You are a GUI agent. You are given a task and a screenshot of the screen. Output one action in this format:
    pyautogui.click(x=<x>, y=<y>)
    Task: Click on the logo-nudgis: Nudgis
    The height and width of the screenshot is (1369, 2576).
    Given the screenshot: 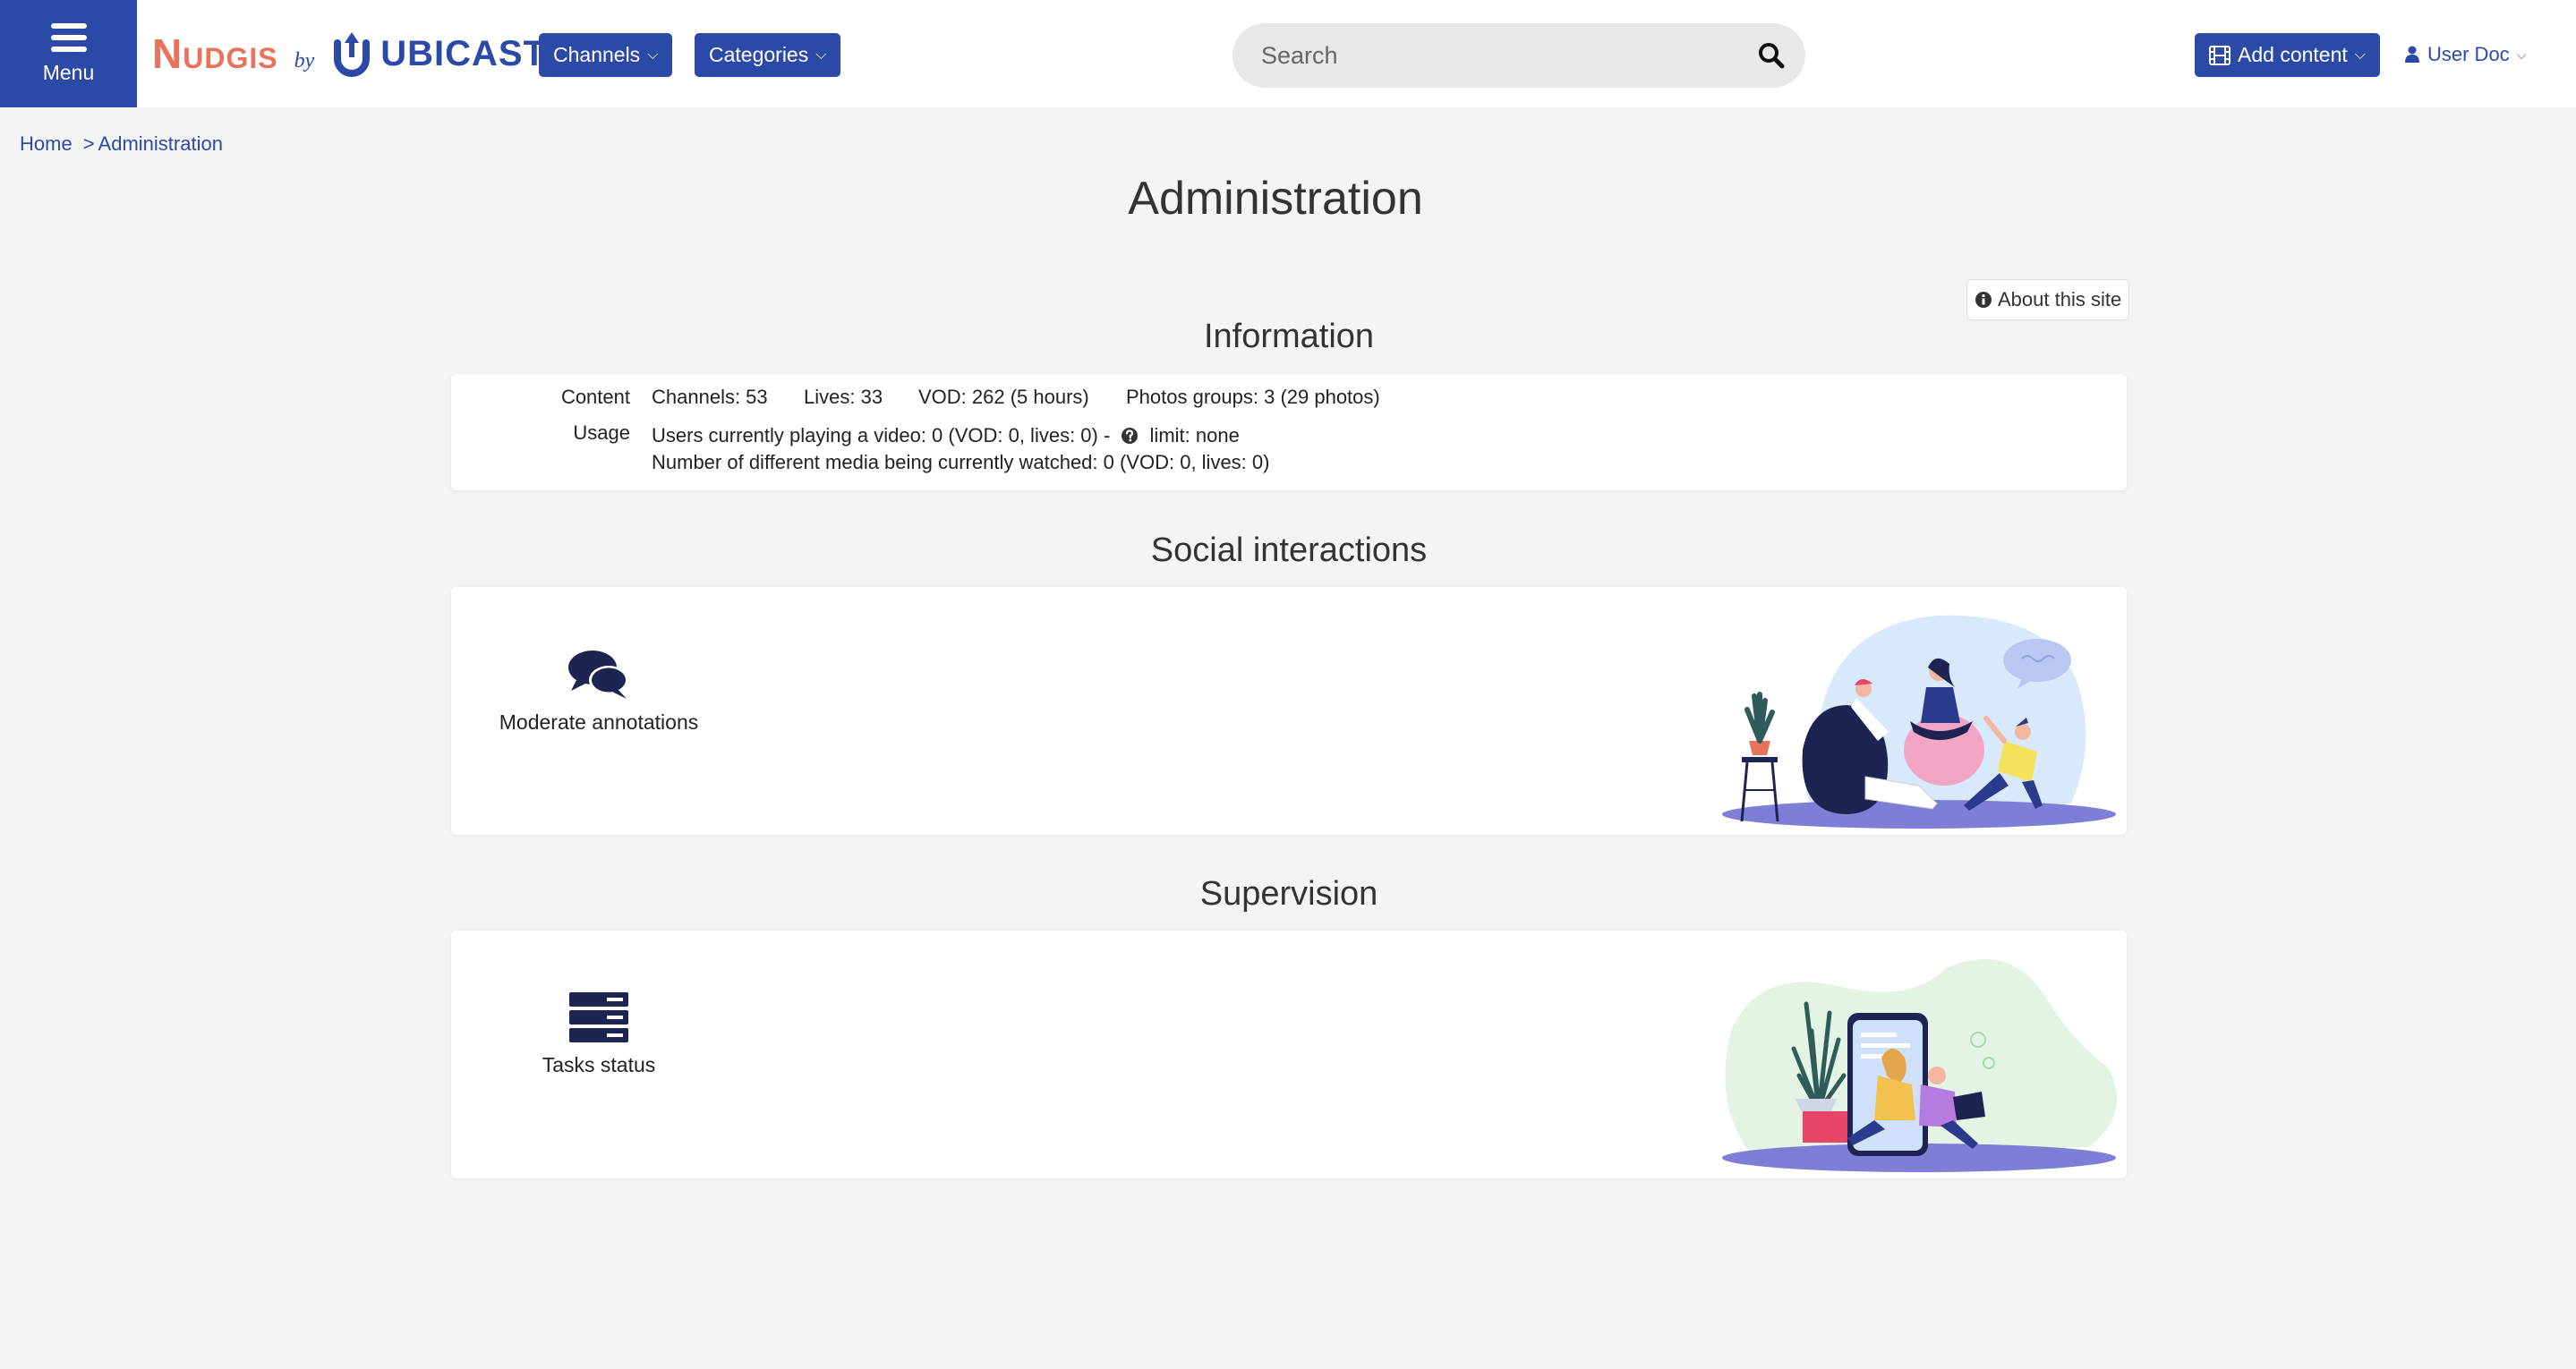 What is the action you would take?
    pyautogui.click(x=215, y=53)
    